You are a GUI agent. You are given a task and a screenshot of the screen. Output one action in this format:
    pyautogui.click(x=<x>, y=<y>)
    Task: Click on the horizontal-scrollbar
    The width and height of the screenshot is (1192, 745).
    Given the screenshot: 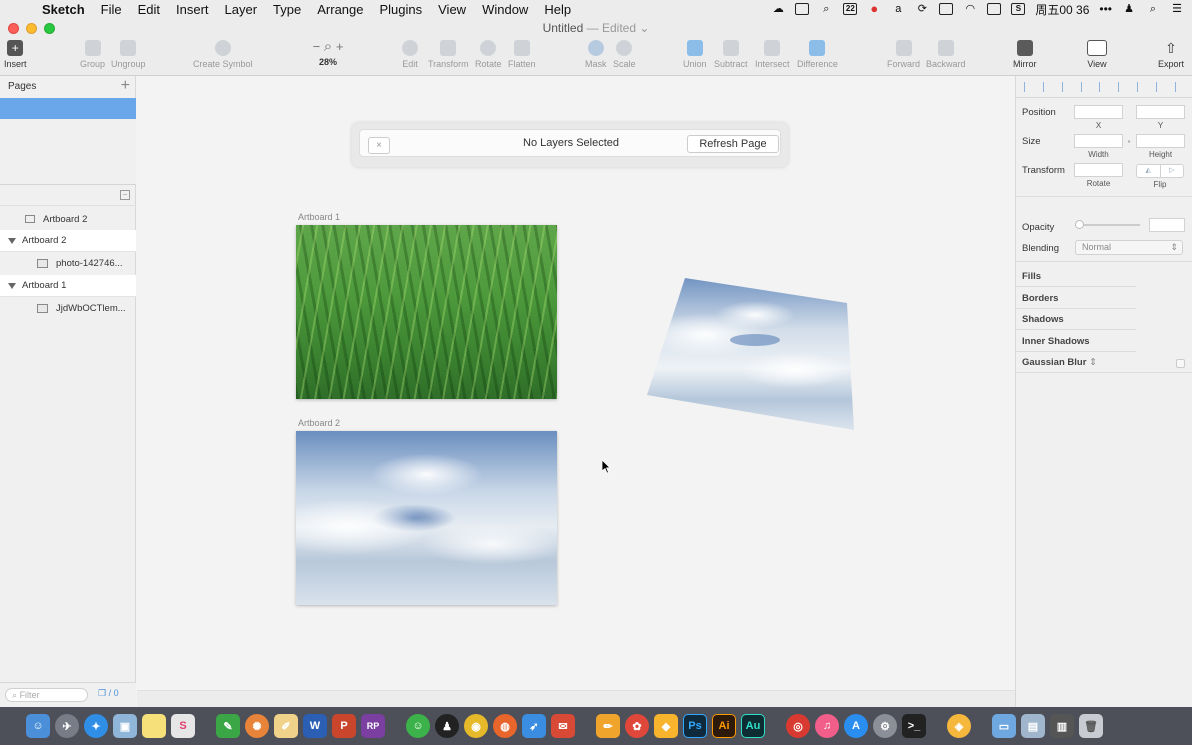 What is the action you would take?
    pyautogui.click(x=576, y=698)
    